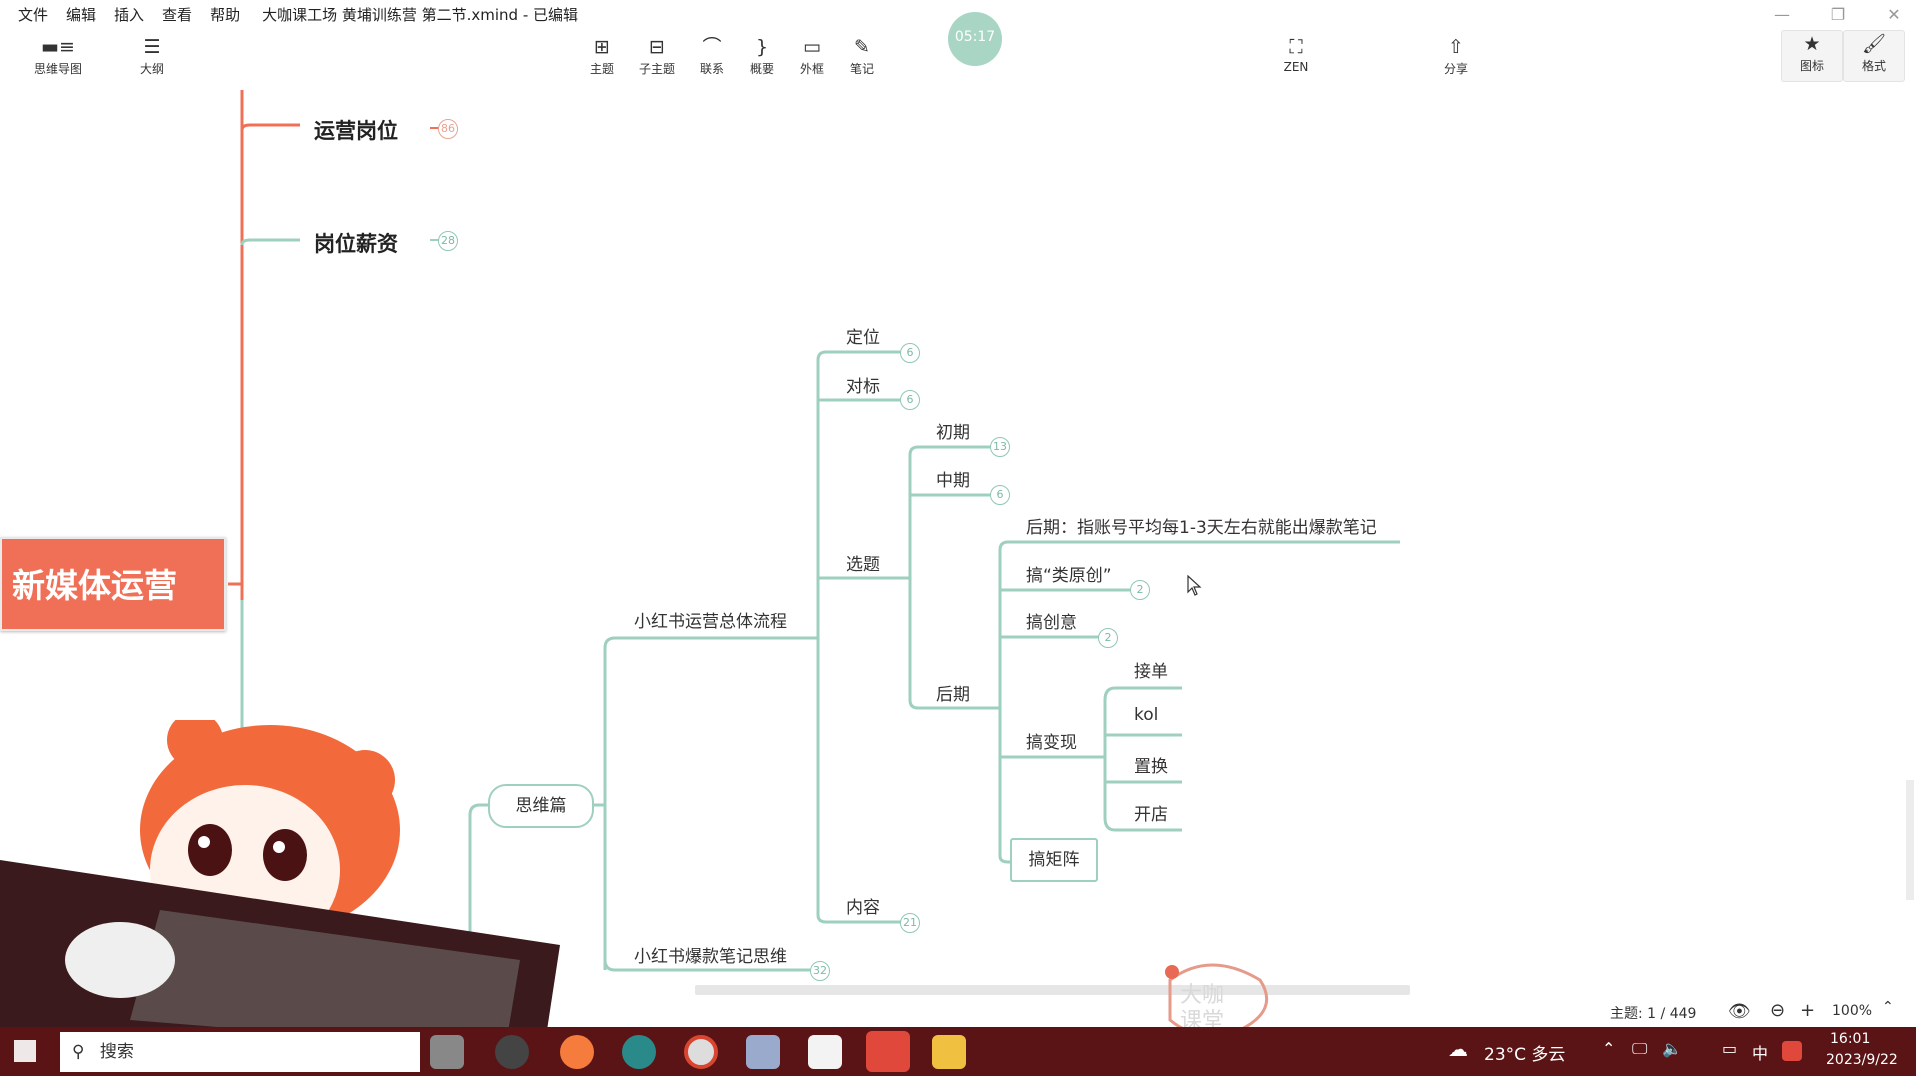 The width and height of the screenshot is (1916, 1076). What do you see at coordinates (225, 14) in the screenshot?
I see `menu-help: 帮助` at bounding box center [225, 14].